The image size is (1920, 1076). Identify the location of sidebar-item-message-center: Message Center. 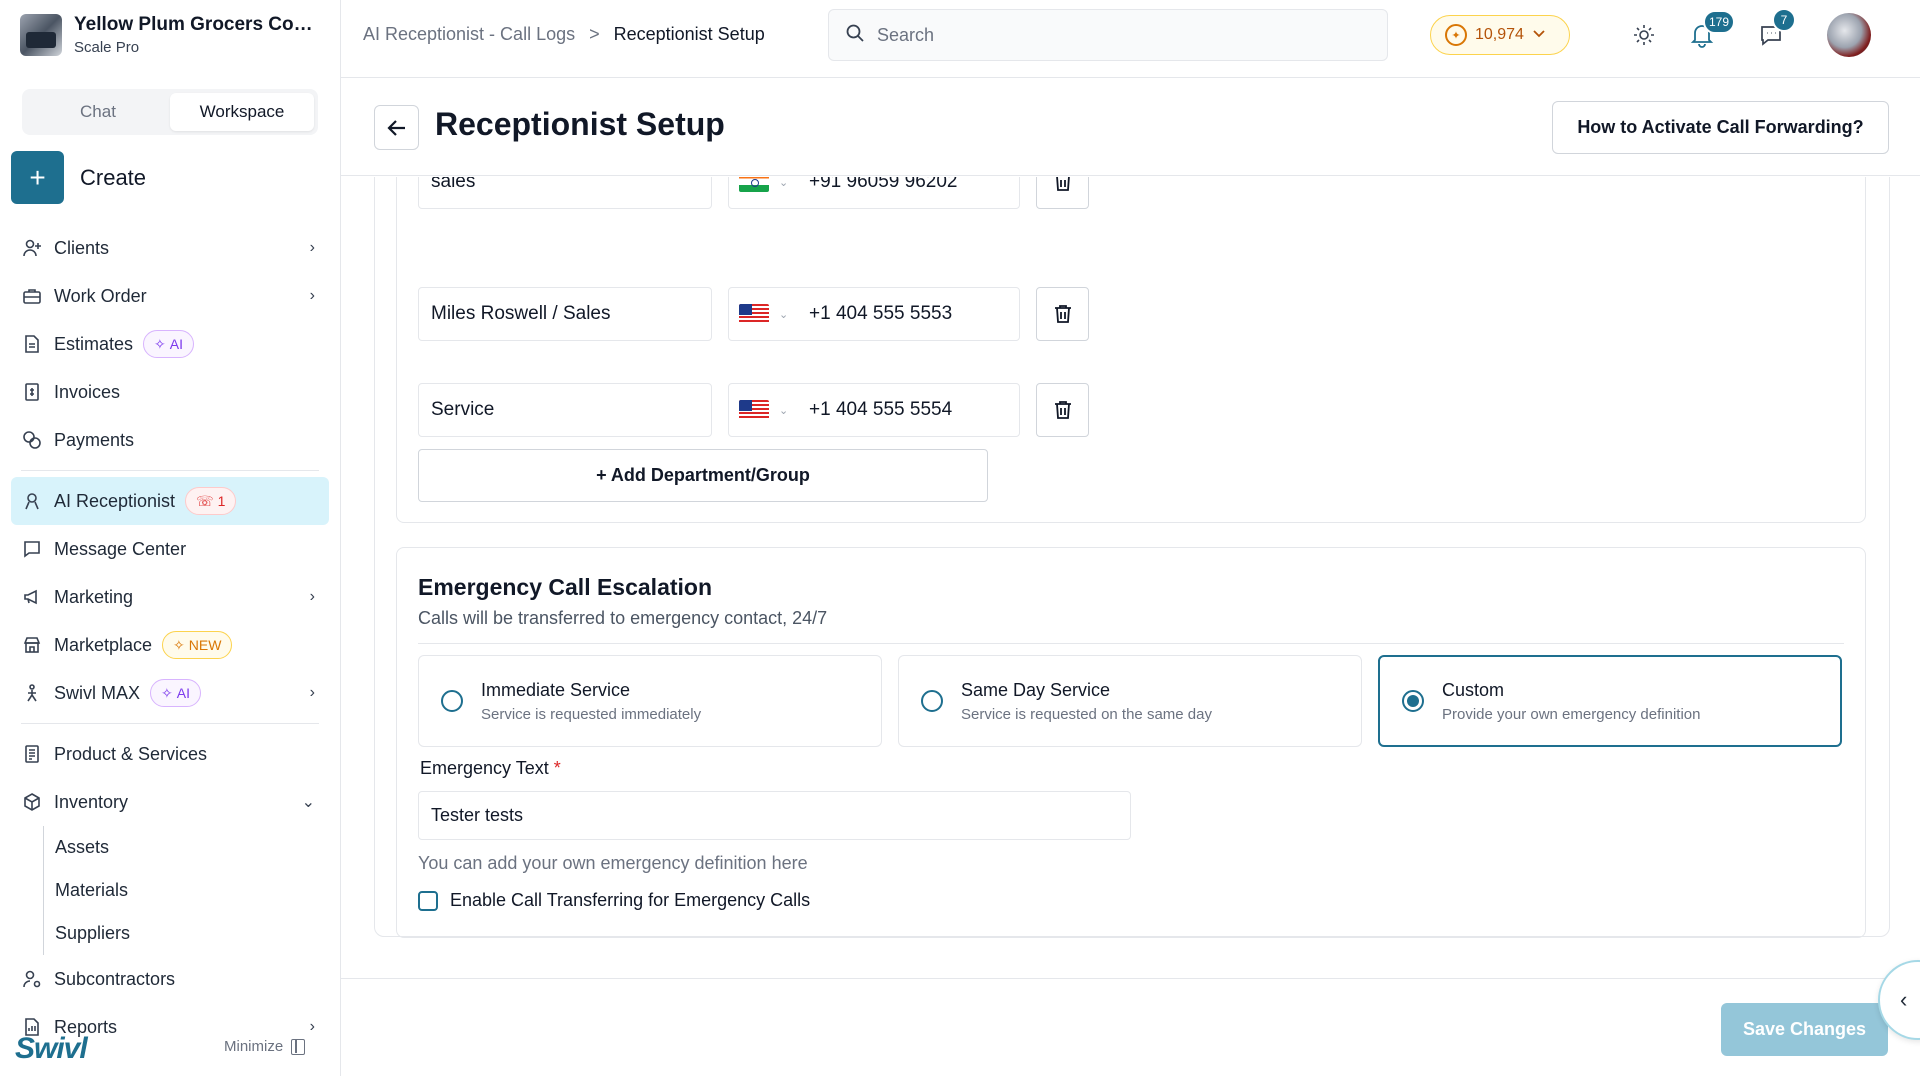
(170, 549).